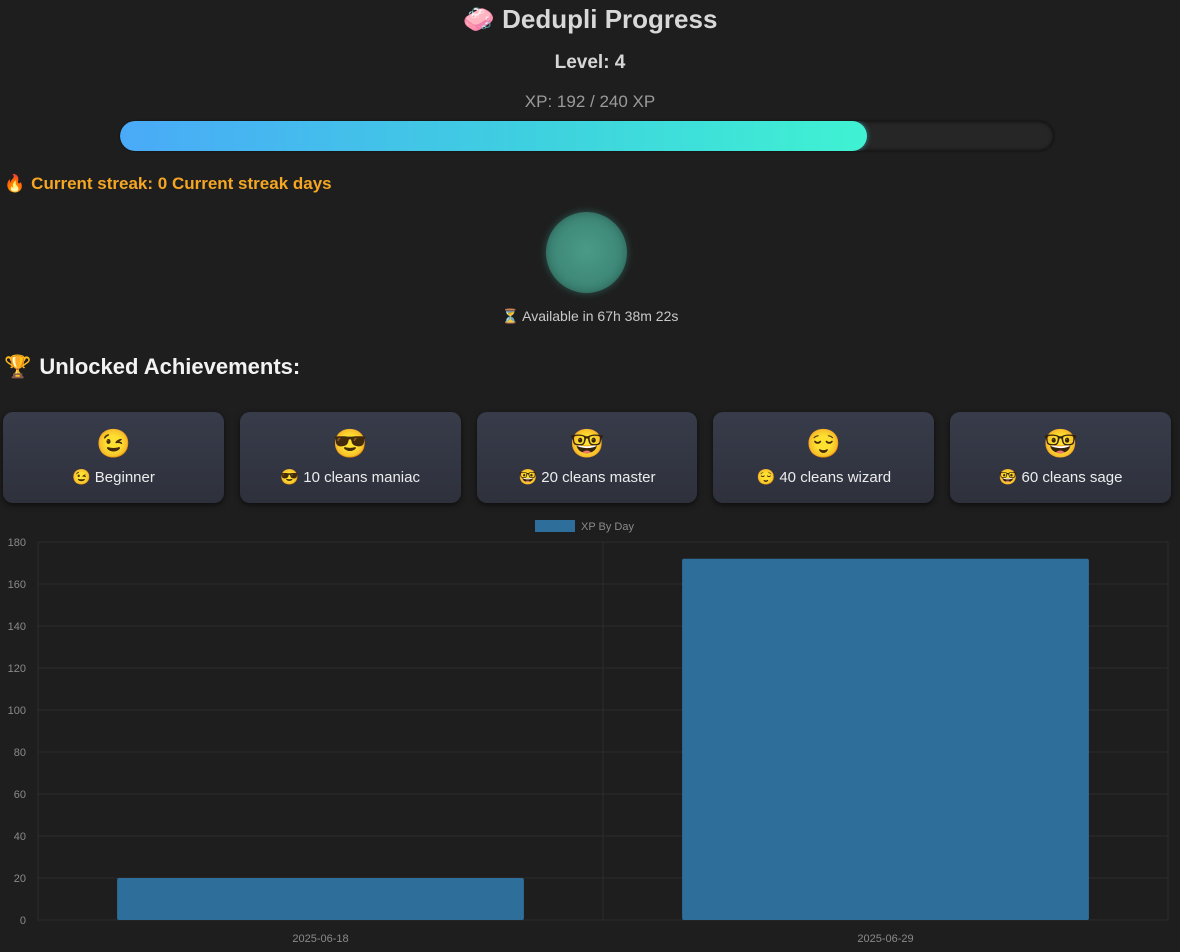 The height and width of the screenshot is (952, 1180). I want to click on y-tick-label: 160, so click(17, 585).